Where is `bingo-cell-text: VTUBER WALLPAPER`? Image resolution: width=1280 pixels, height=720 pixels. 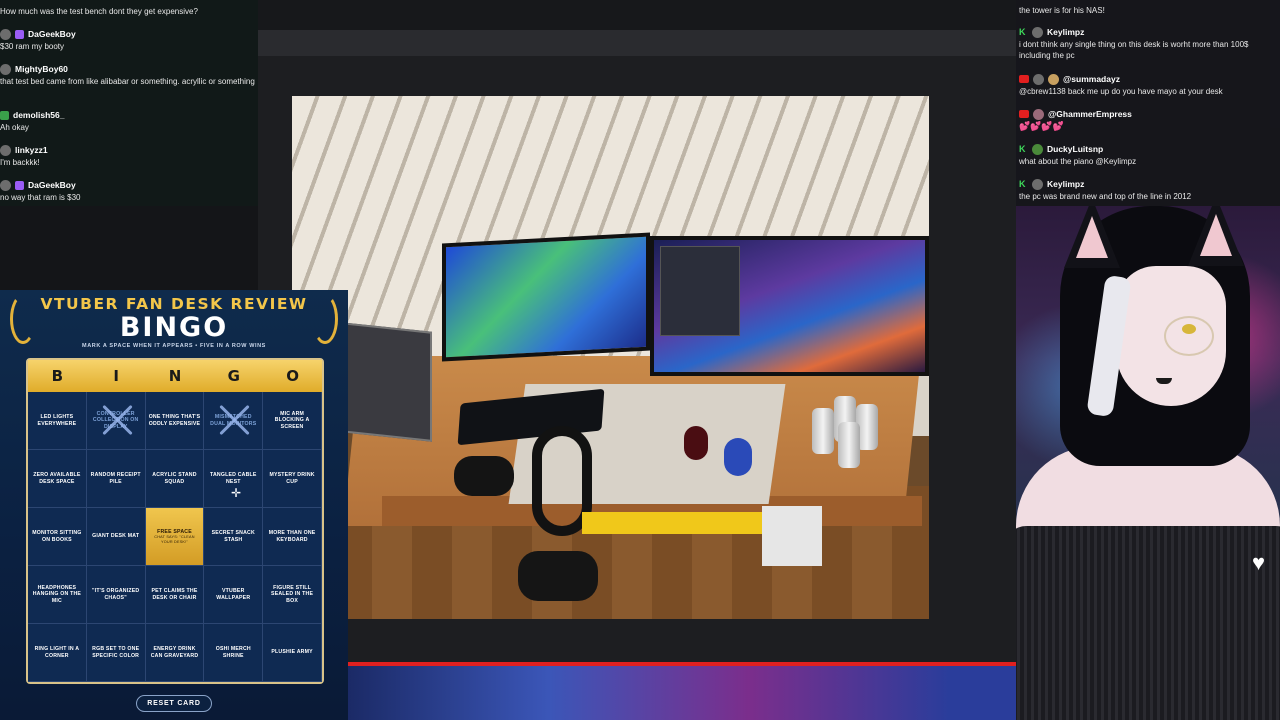
bingo-cell-text: VTUBER WALLPAPER is located at coordinates (233, 594).